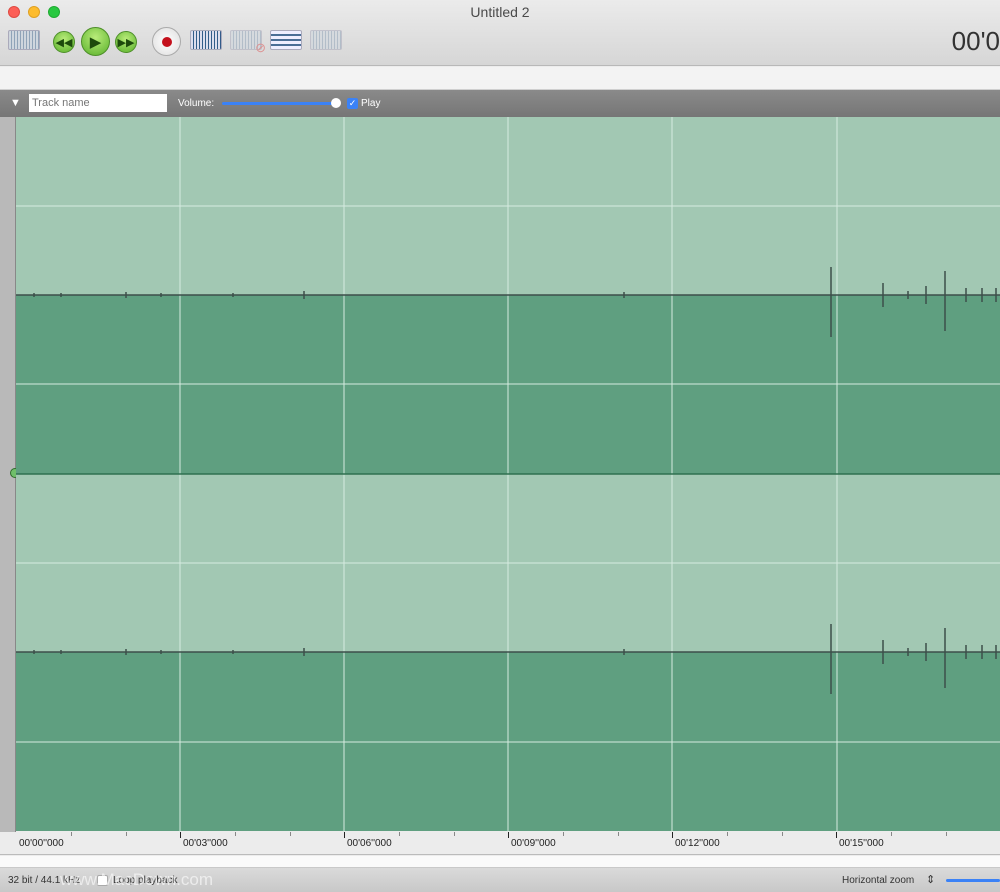 This screenshot has height=892, width=1000. What do you see at coordinates (371, 103) in the screenshot?
I see `play-label: Play` at bounding box center [371, 103].